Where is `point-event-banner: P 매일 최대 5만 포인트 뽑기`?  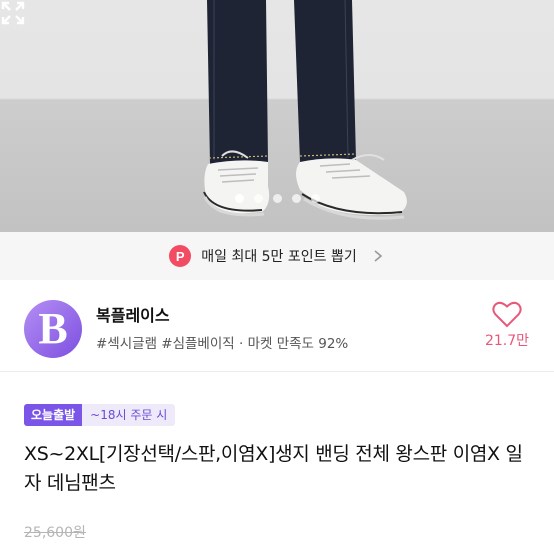 point-event-banner: P 매일 최대 5만 포인트 뽑기 is located at coordinates (277, 256).